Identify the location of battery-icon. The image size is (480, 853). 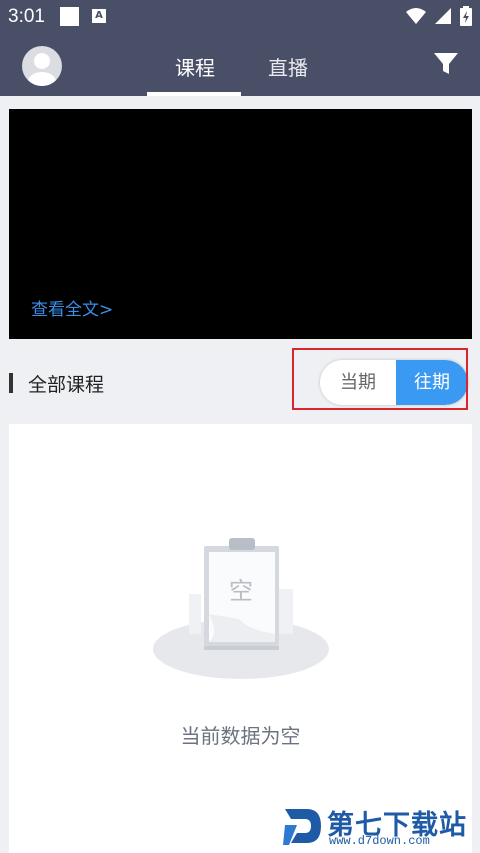
(466, 16).